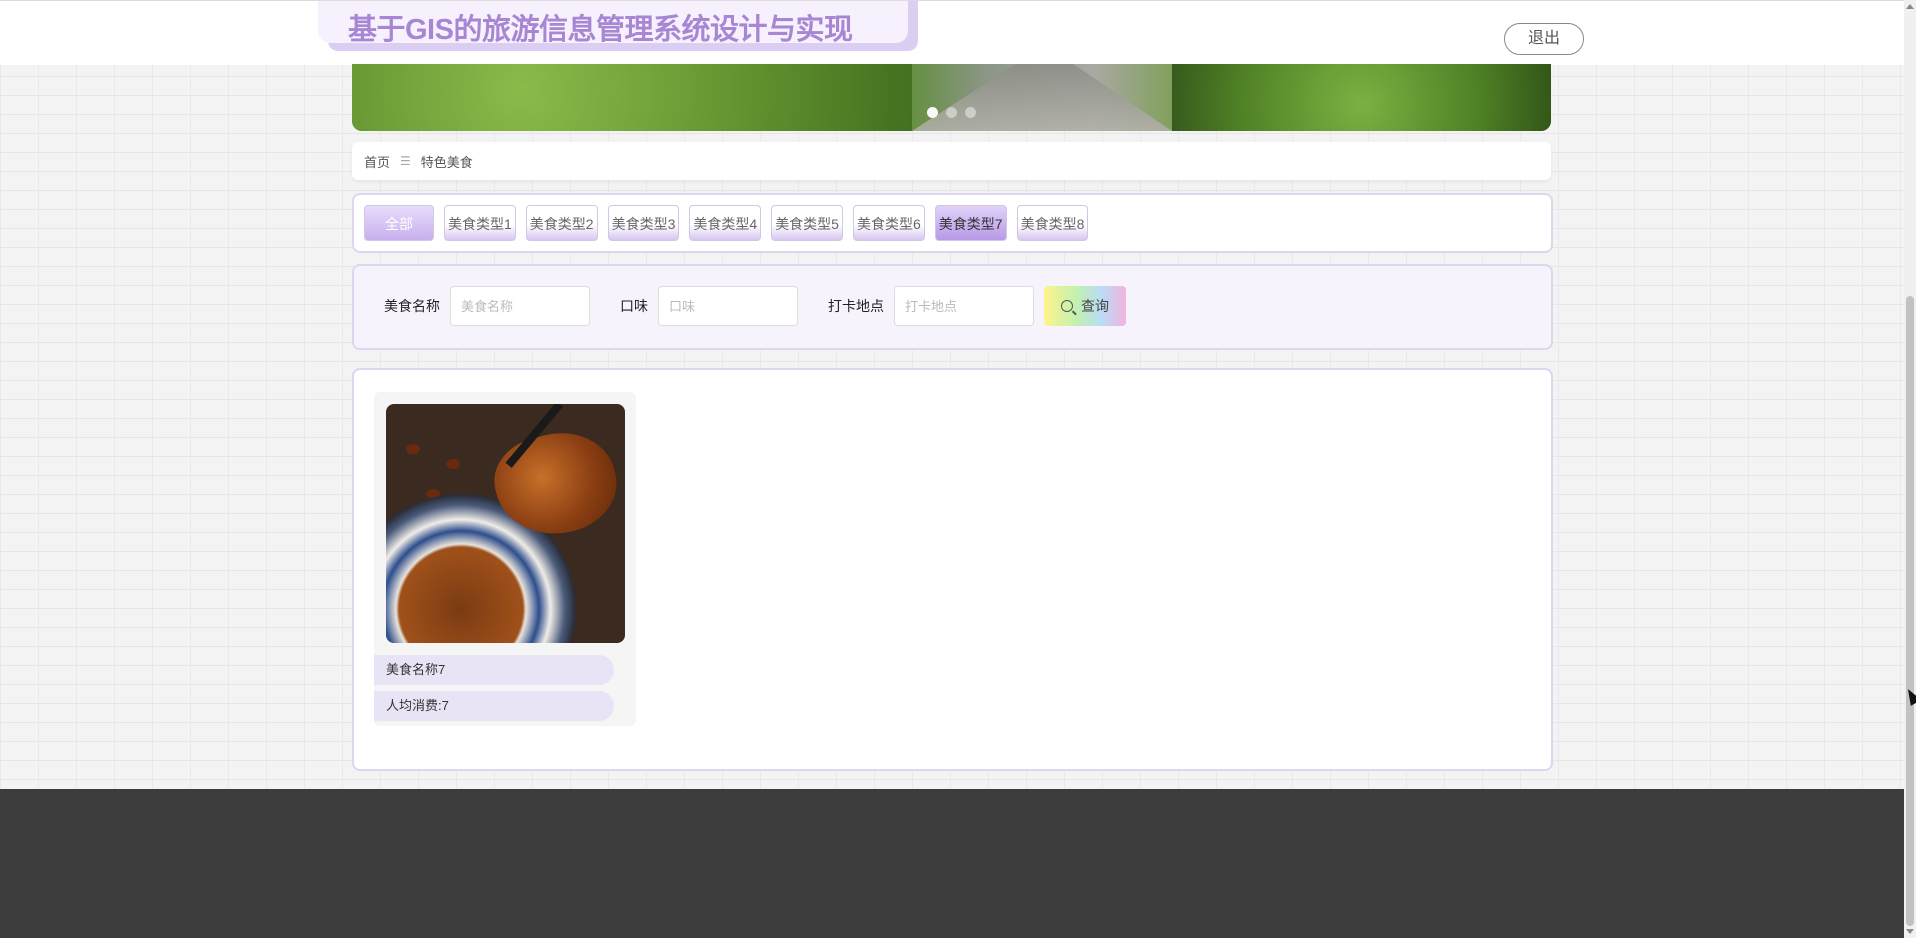  What do you see at coordinates (952, 32) in the screenshot?
I see `top-header: 基于GIS的旅游信息管理系统设计与实现 退出` at bounding box center [952, 32].